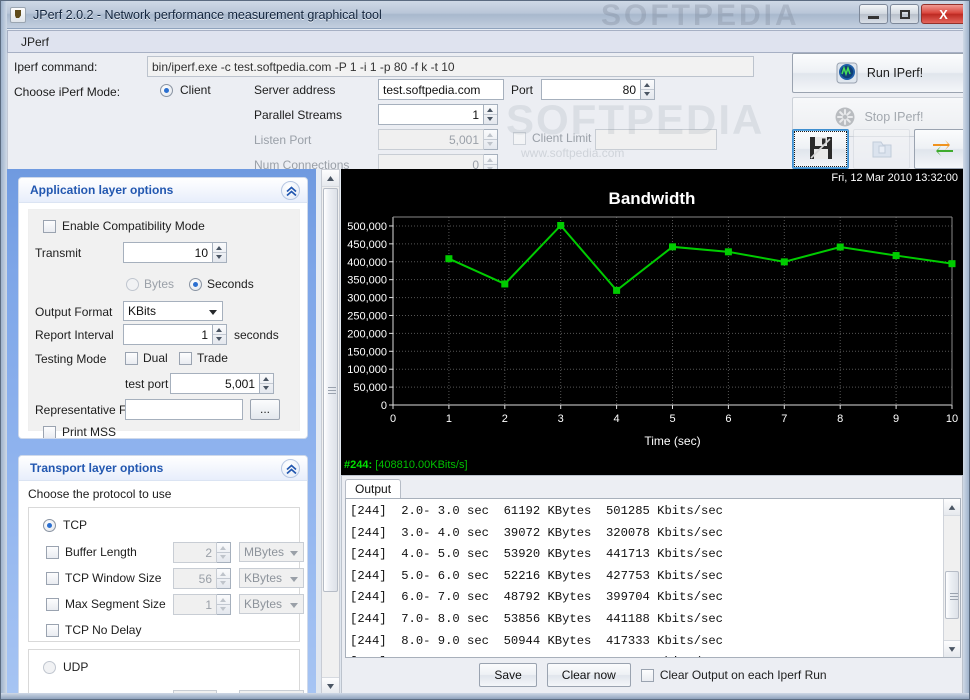  Describe the element at coordinates (431, 114) in the screenshot. I see `parallel-streams-field: 1` at that location.